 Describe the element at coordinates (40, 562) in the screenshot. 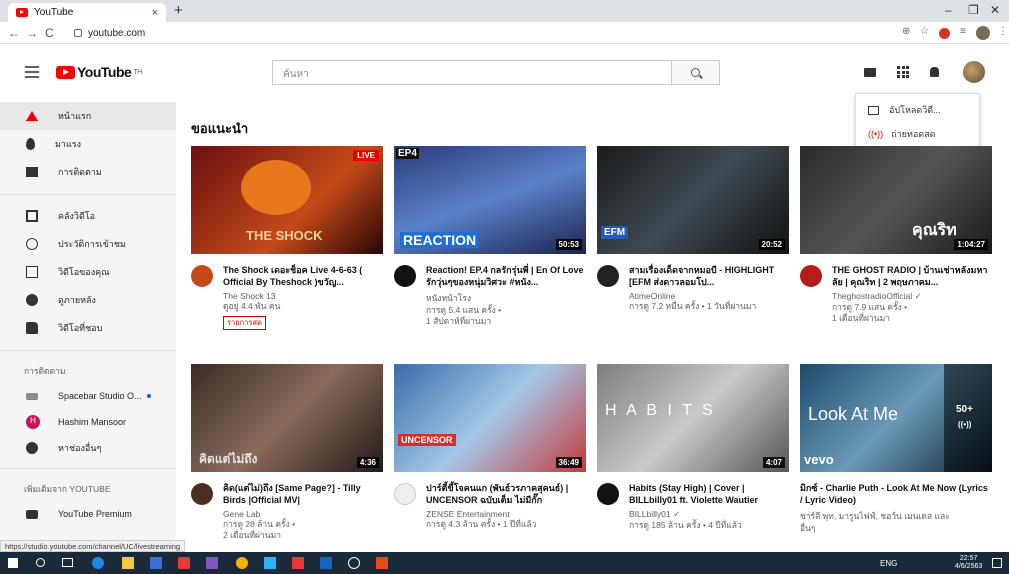

I see `search-icon` at that location.